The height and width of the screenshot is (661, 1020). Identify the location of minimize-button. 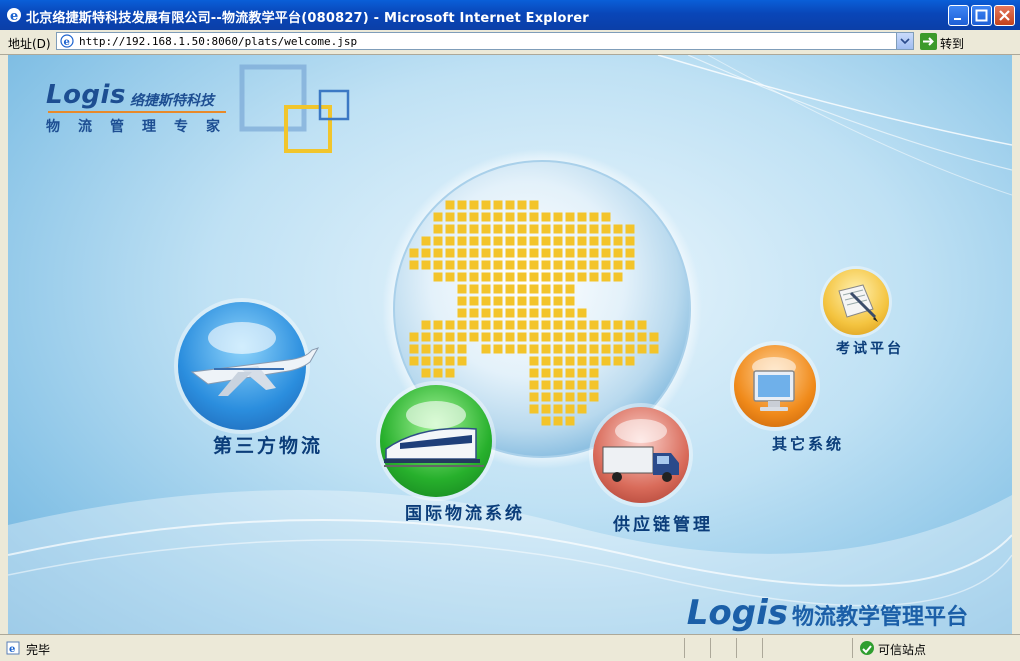
(958, 15).